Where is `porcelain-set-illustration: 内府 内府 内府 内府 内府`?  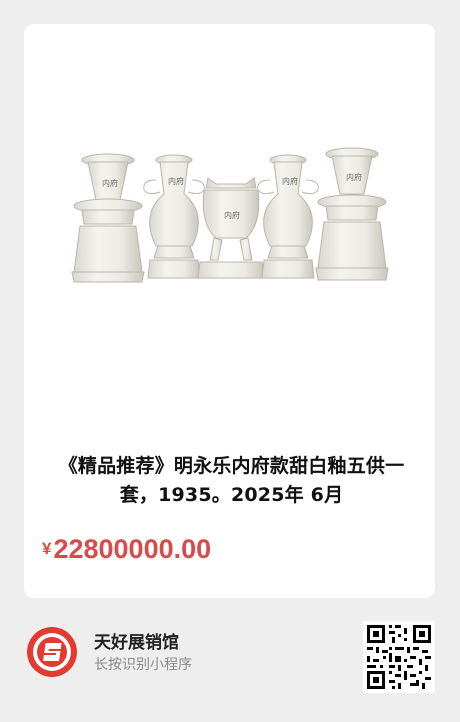
porcelain-set-illustration: 内府 内府 内府 内府 内府 is located at coordinates (230, 215).